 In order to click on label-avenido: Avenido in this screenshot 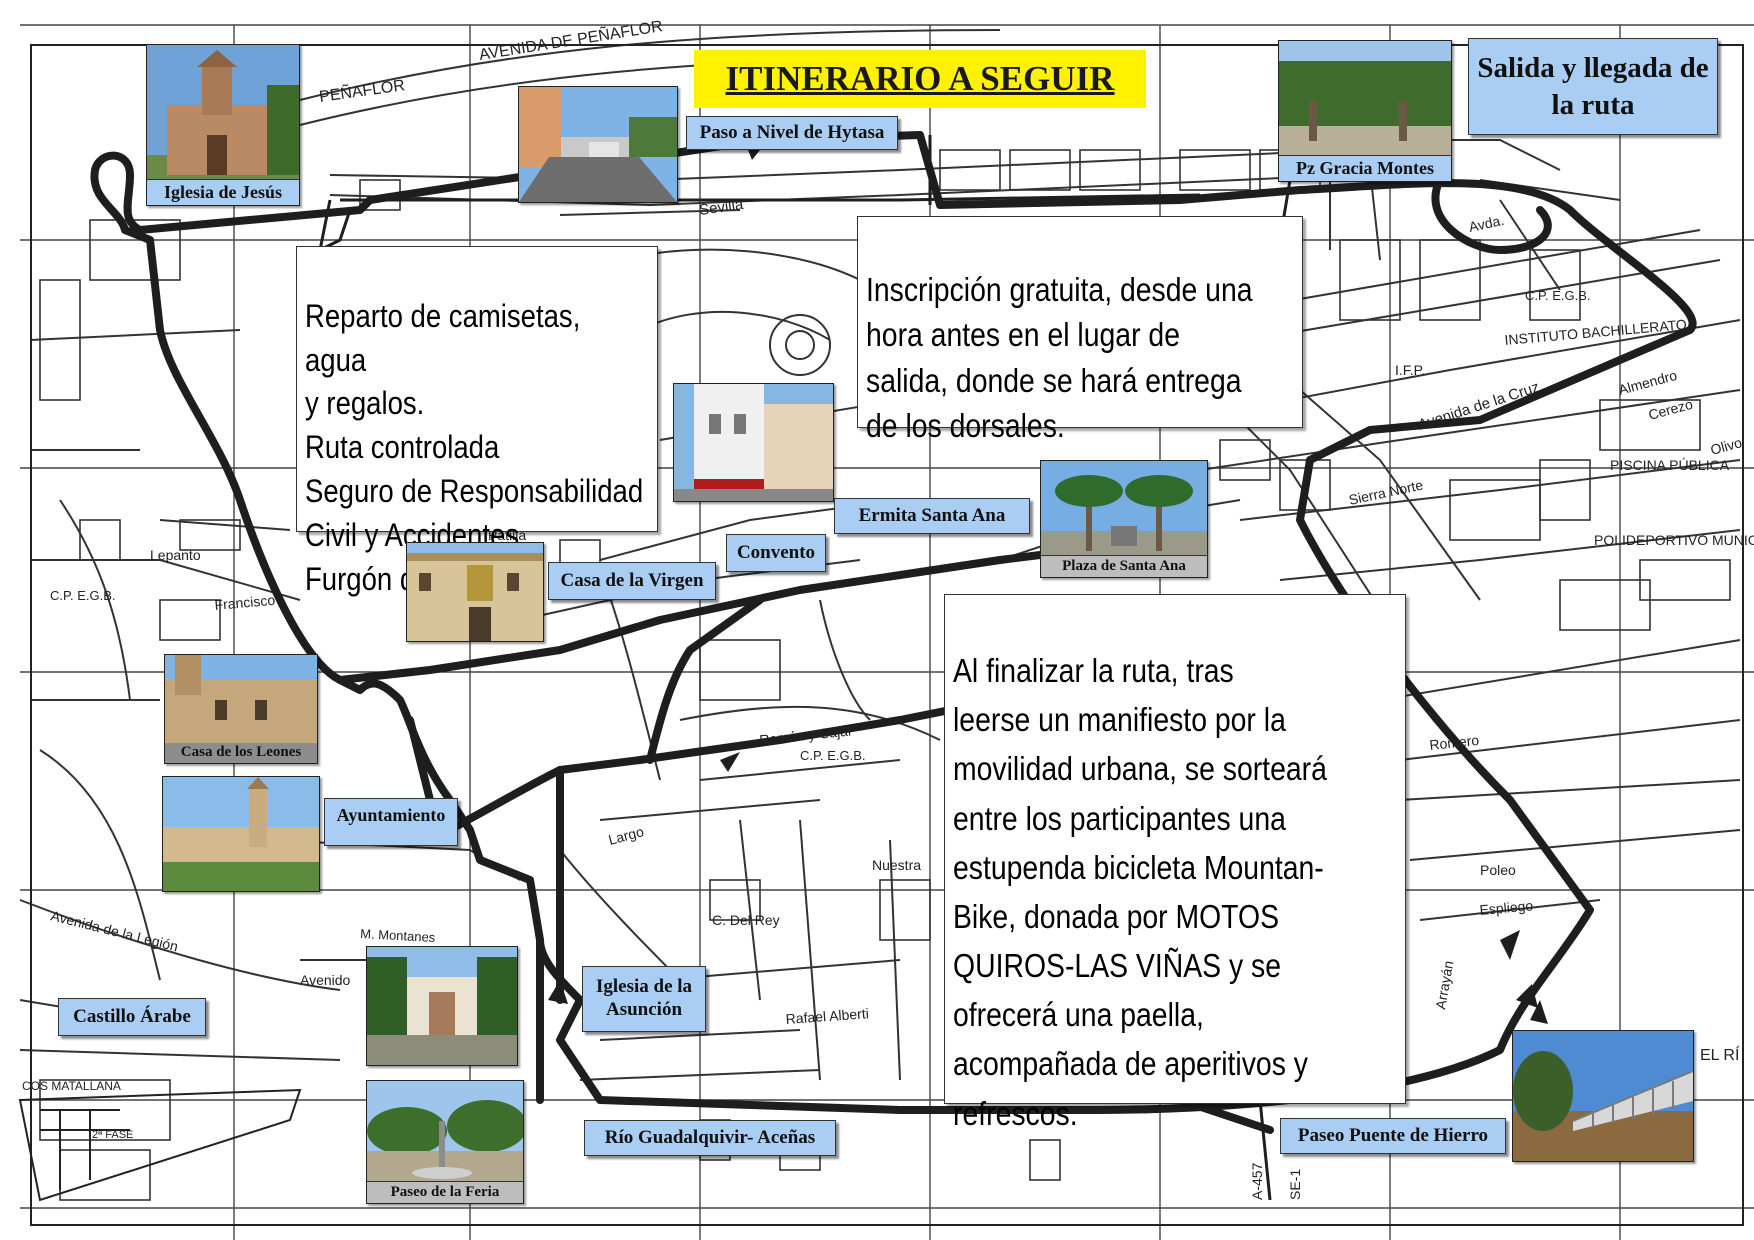, I will do `click(325, 980)`.